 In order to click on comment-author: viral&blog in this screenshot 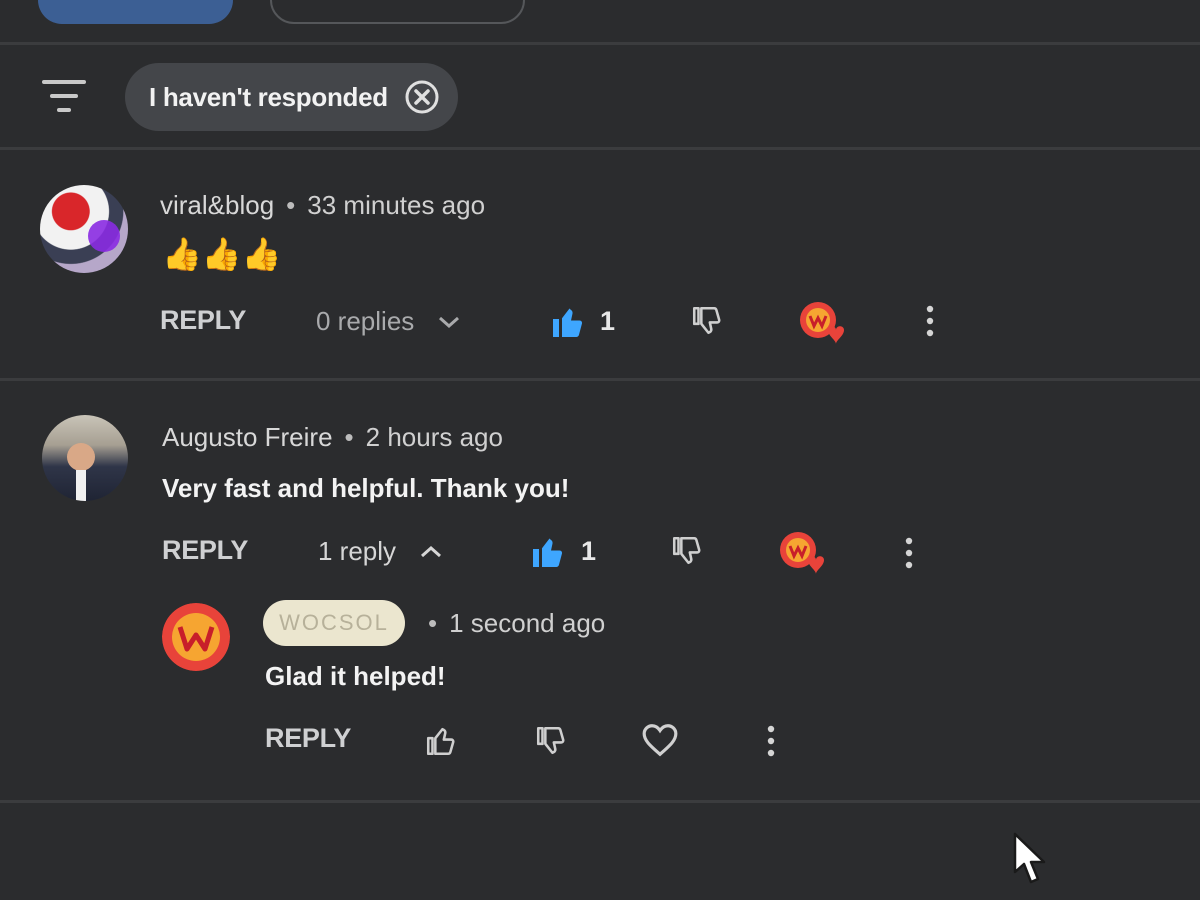, I will do `click(217, 205)`.